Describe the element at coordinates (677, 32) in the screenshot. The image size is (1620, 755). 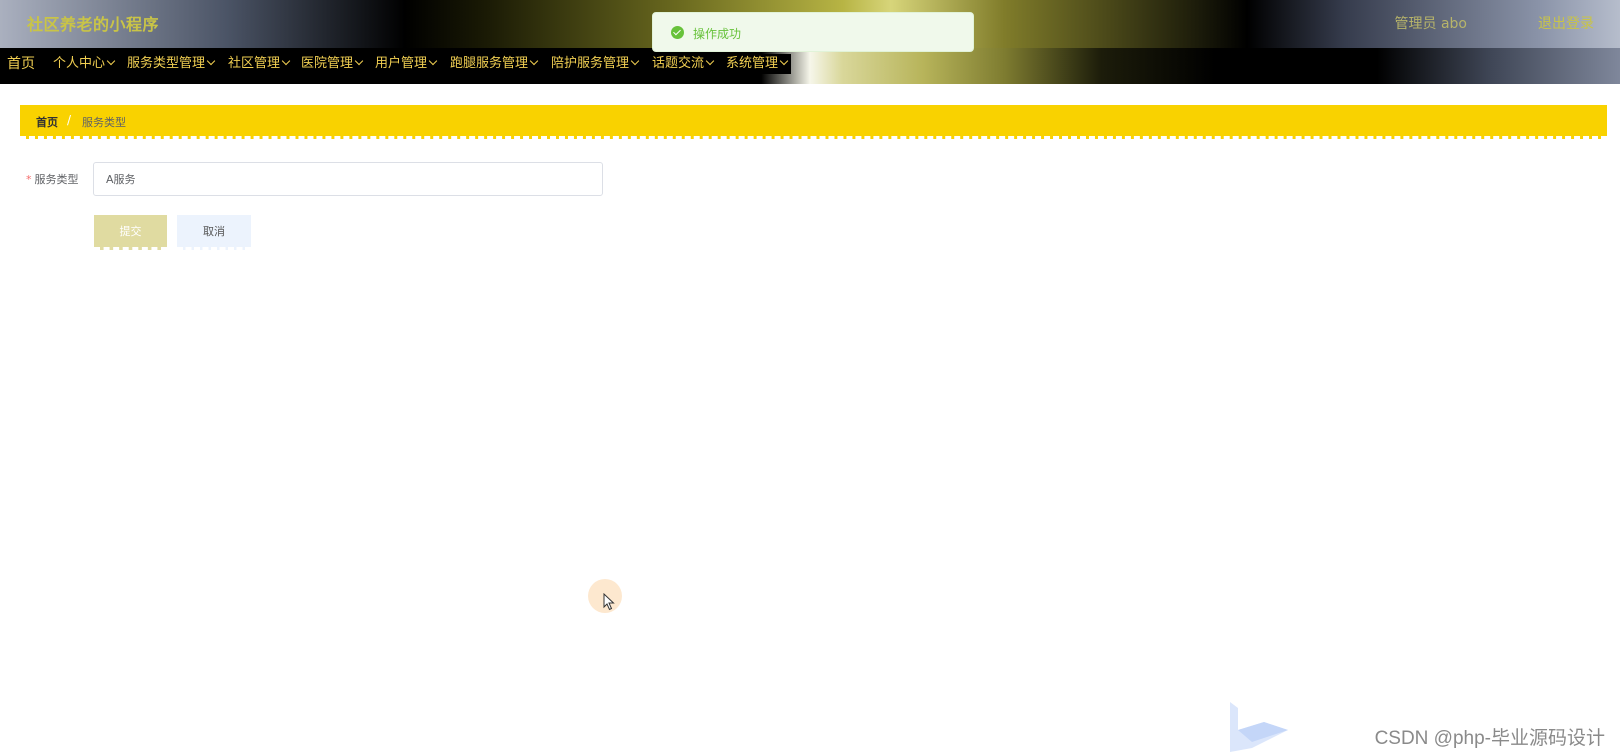
I see `check-circle-icon` at that location.